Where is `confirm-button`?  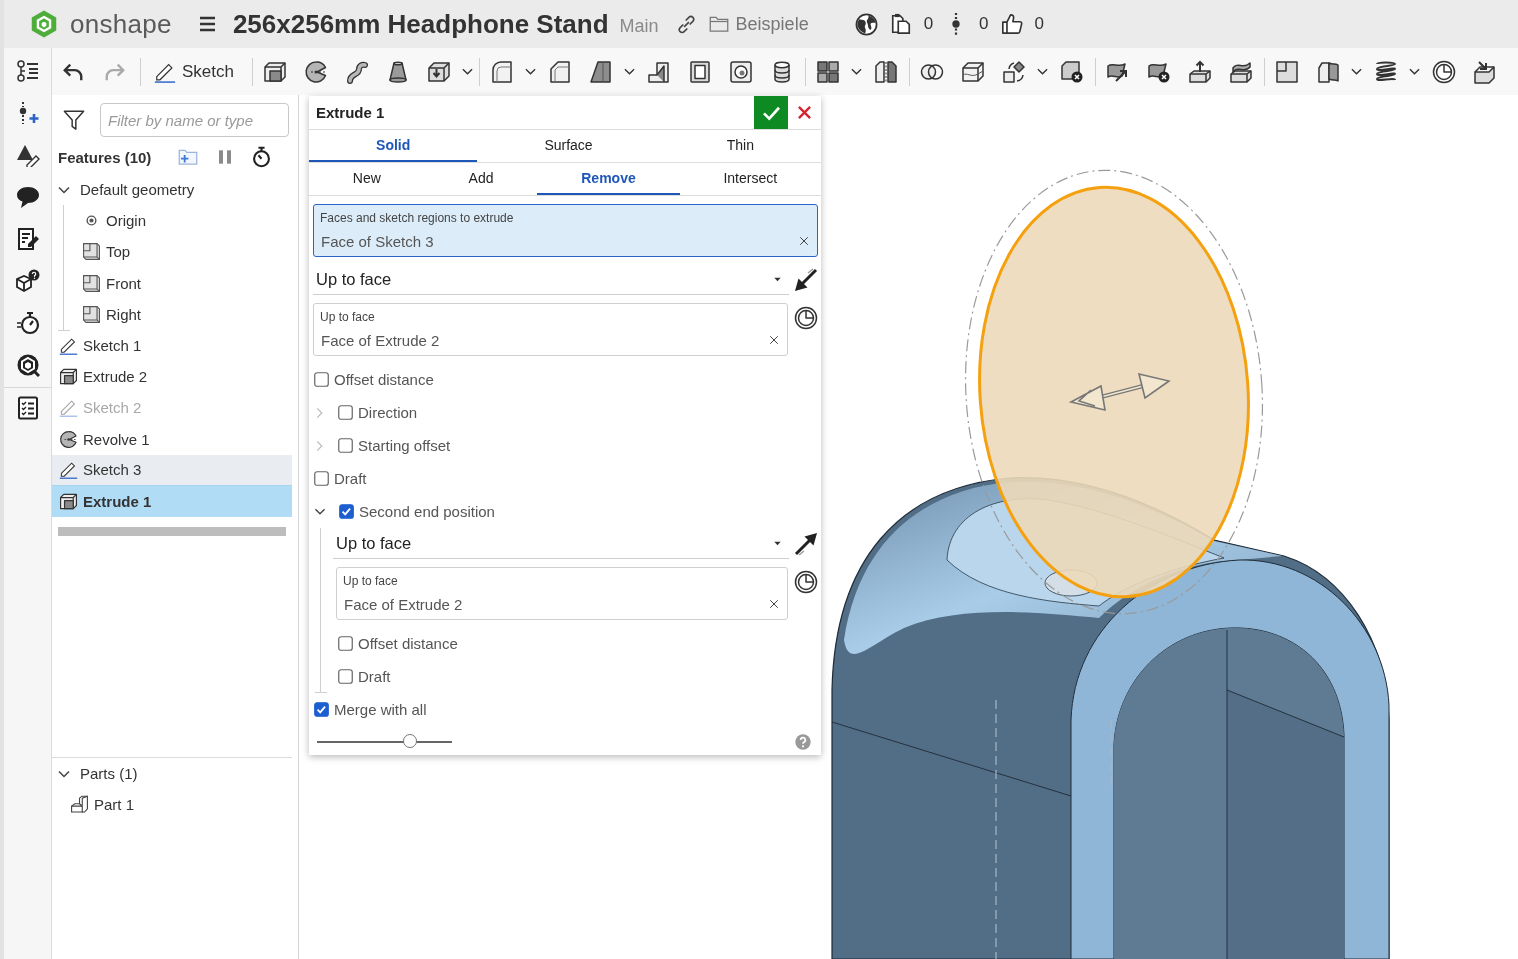 confirm-button is located at coordinates (771, 112).